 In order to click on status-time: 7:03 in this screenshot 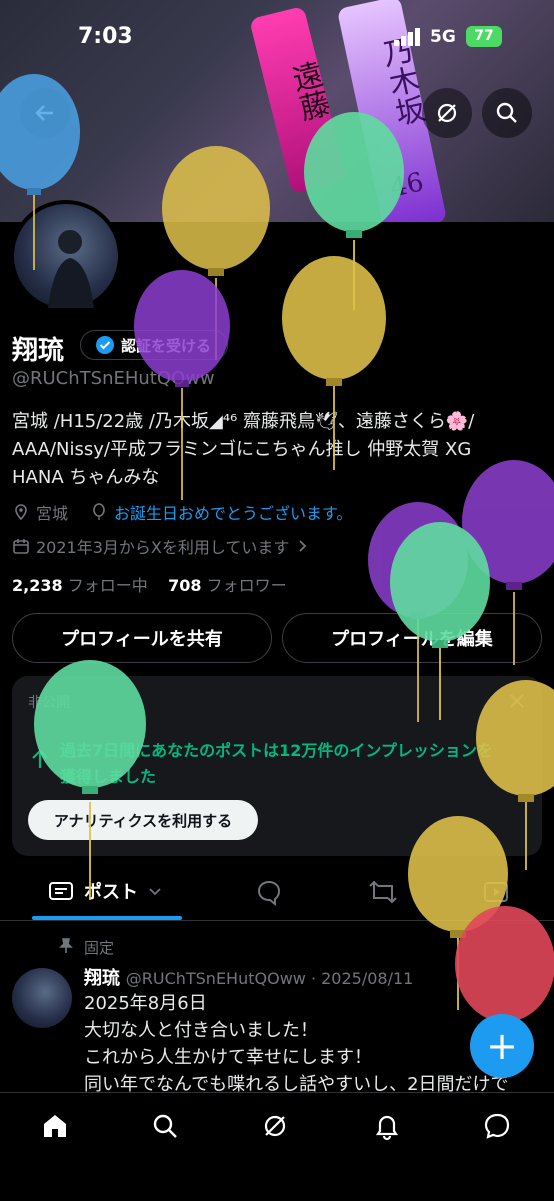, I will do `click(105, 36)`.